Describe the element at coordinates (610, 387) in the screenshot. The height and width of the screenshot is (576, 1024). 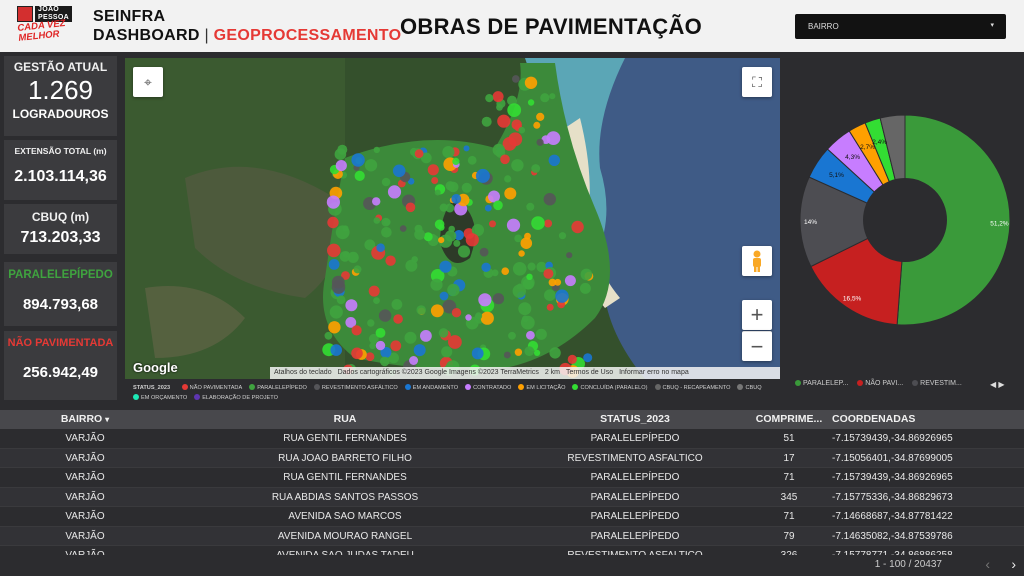
I see `legend-item: CONCLUÍDA (PARALELO)` at that location.